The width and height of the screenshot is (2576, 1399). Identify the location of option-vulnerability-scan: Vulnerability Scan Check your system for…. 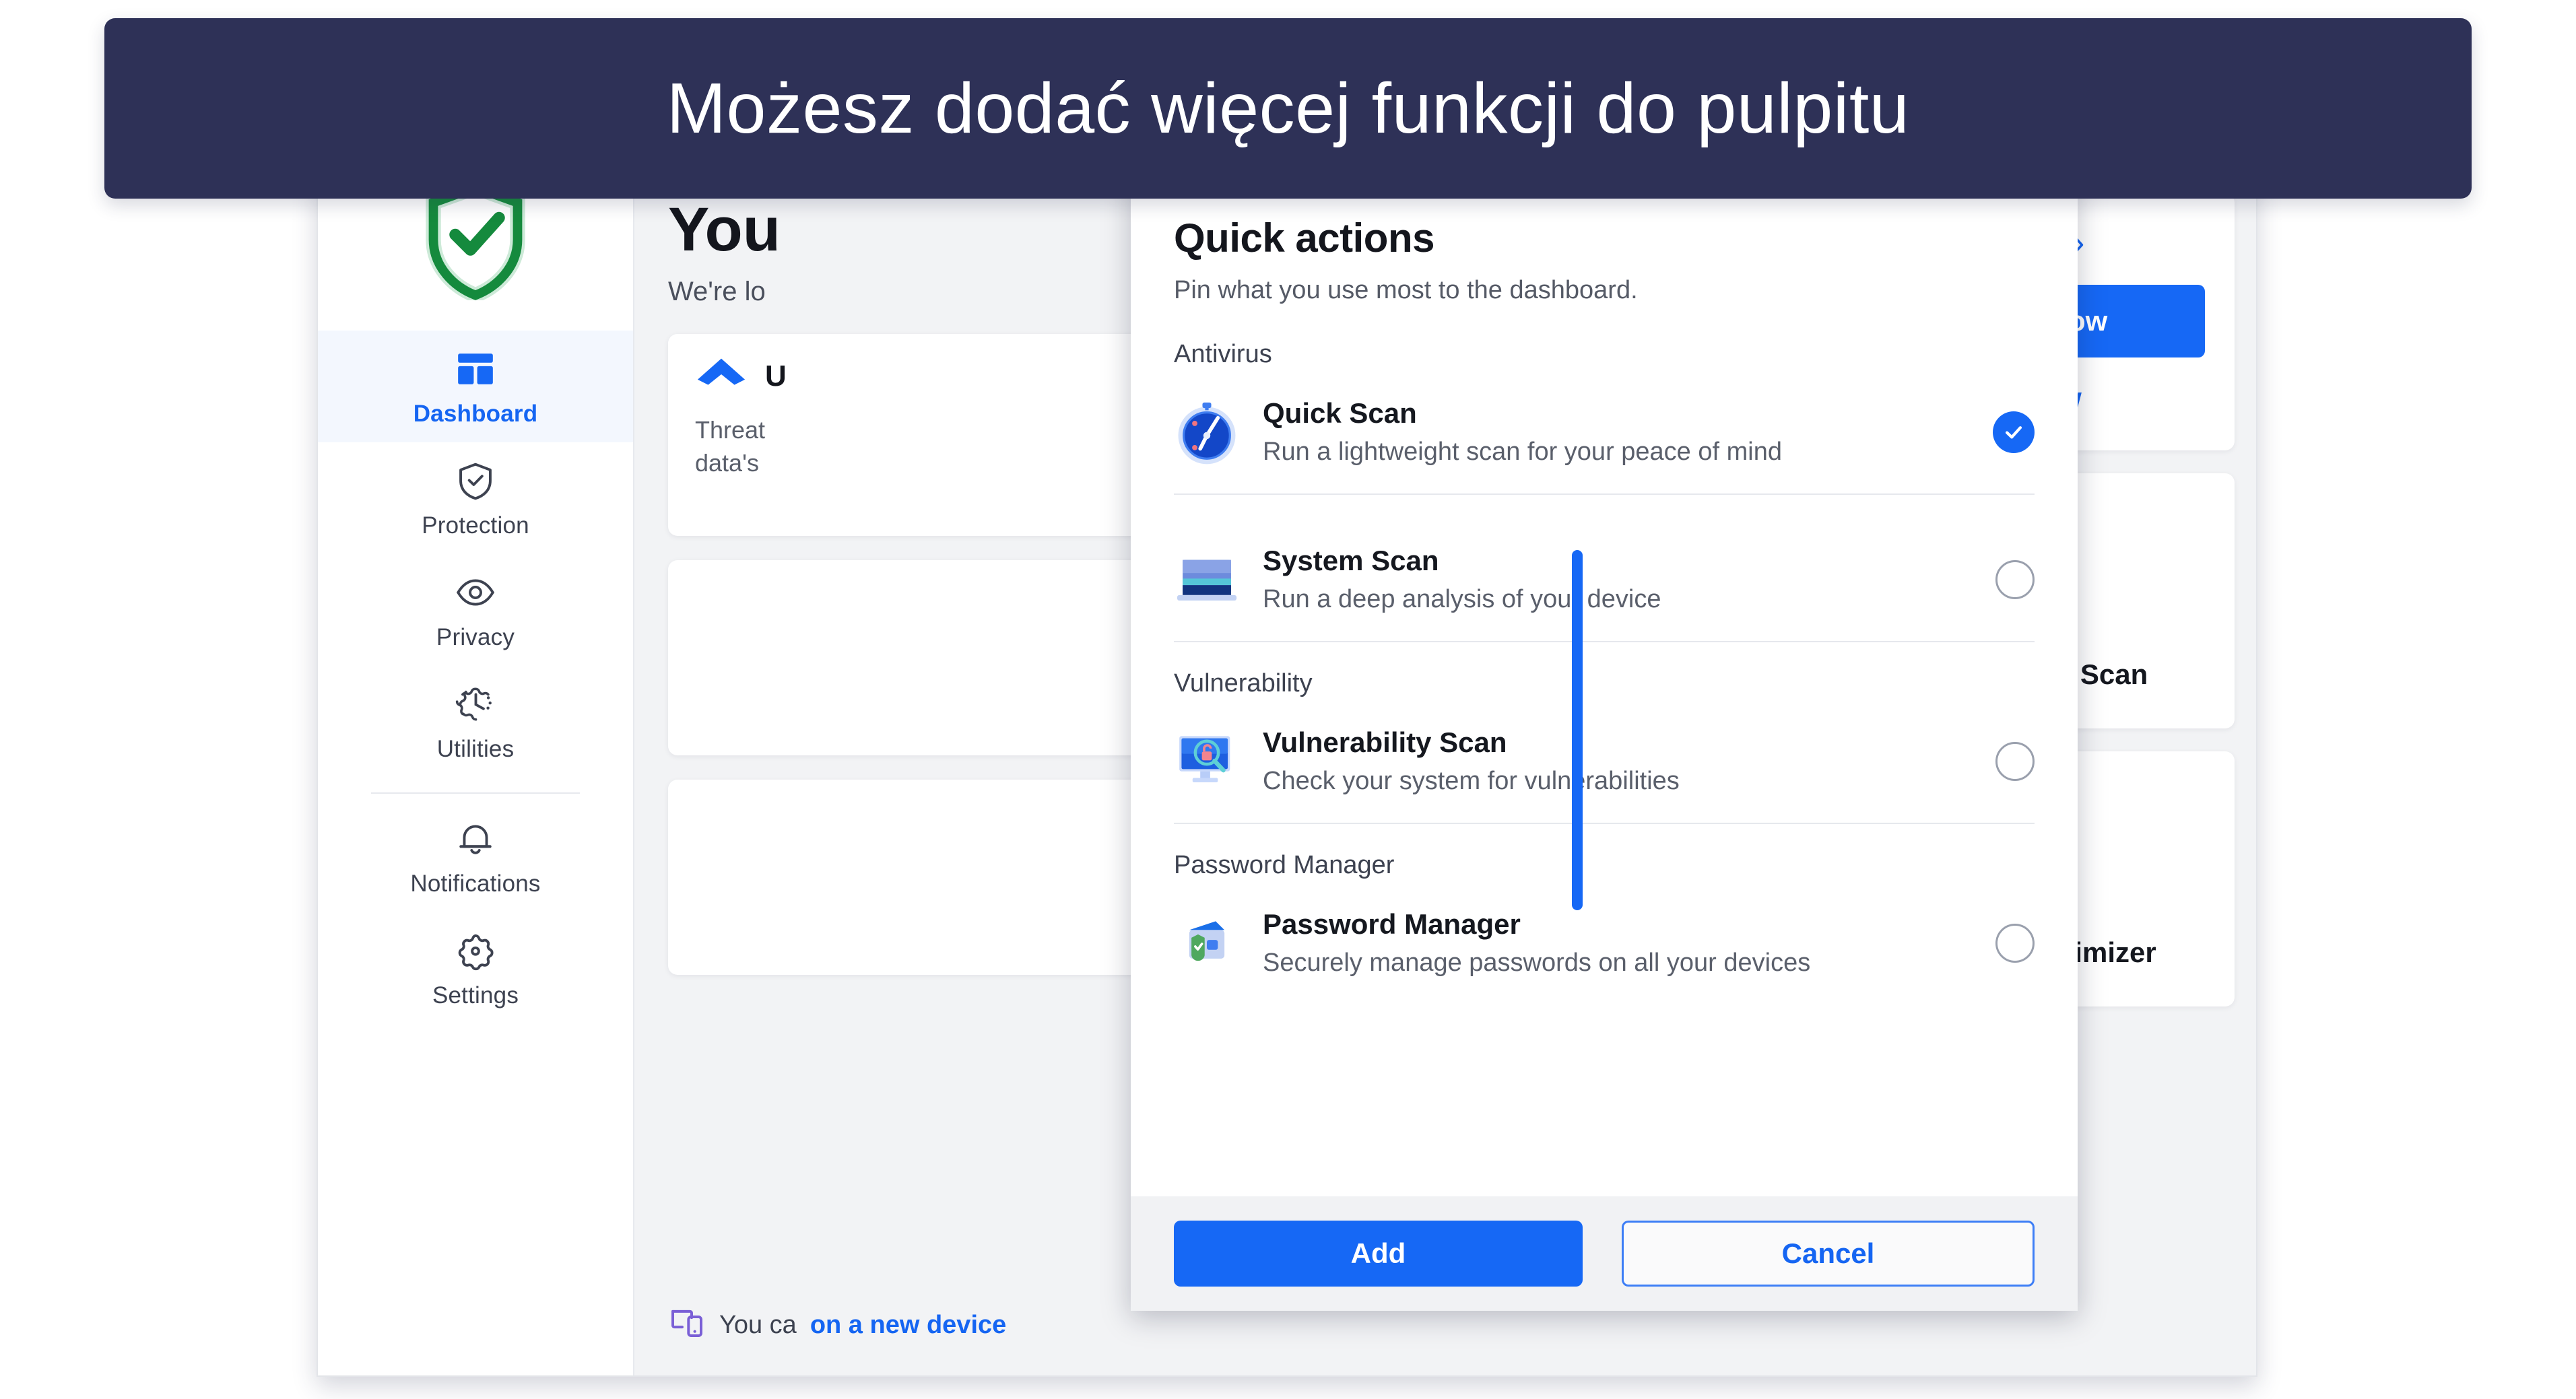
(1604, 761).